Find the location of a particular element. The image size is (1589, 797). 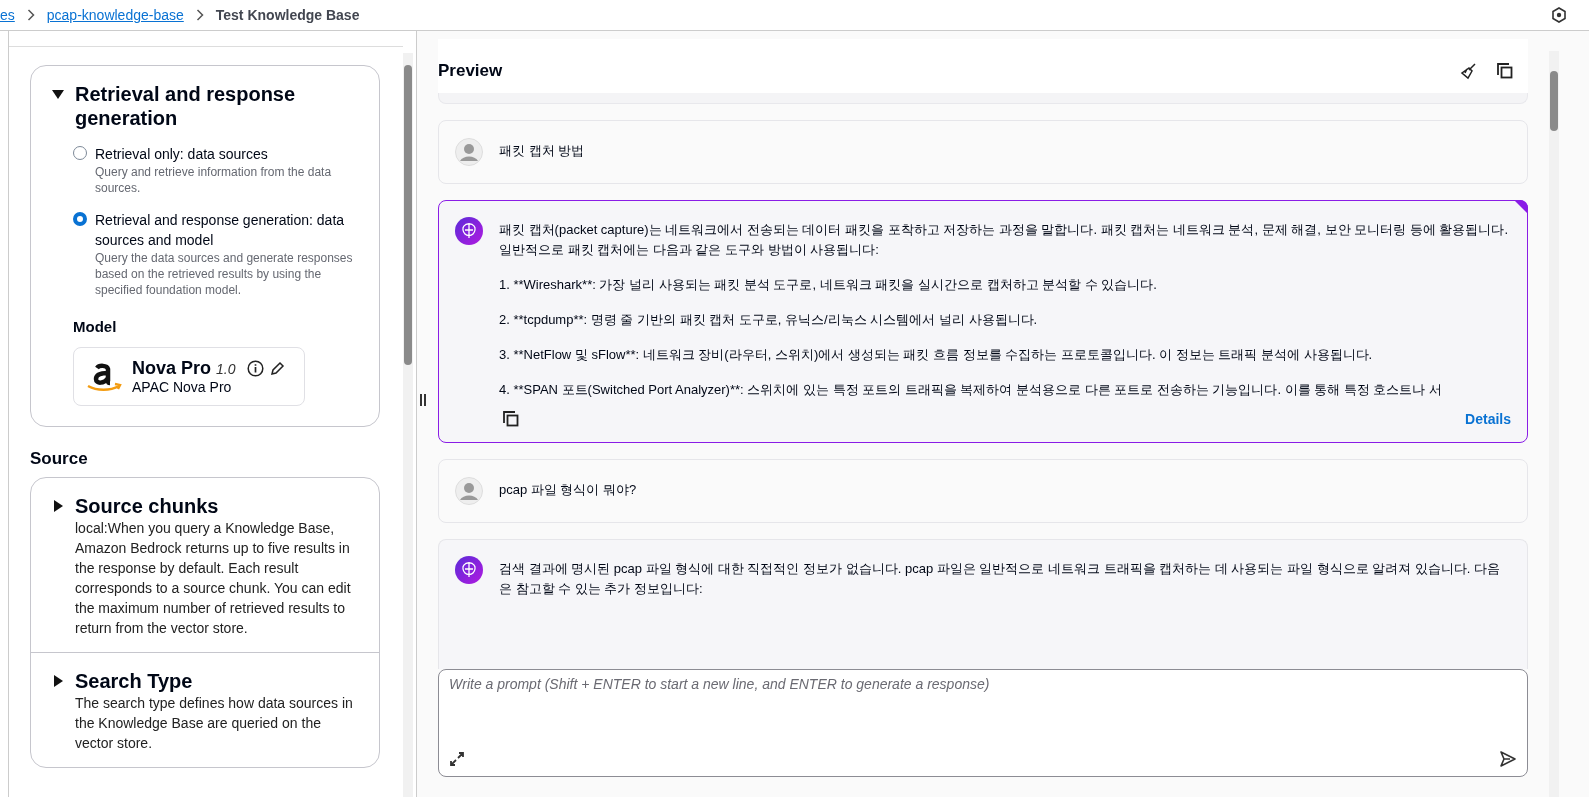

section-title: Retrieval and response generation is located at coordinates (217, 106).